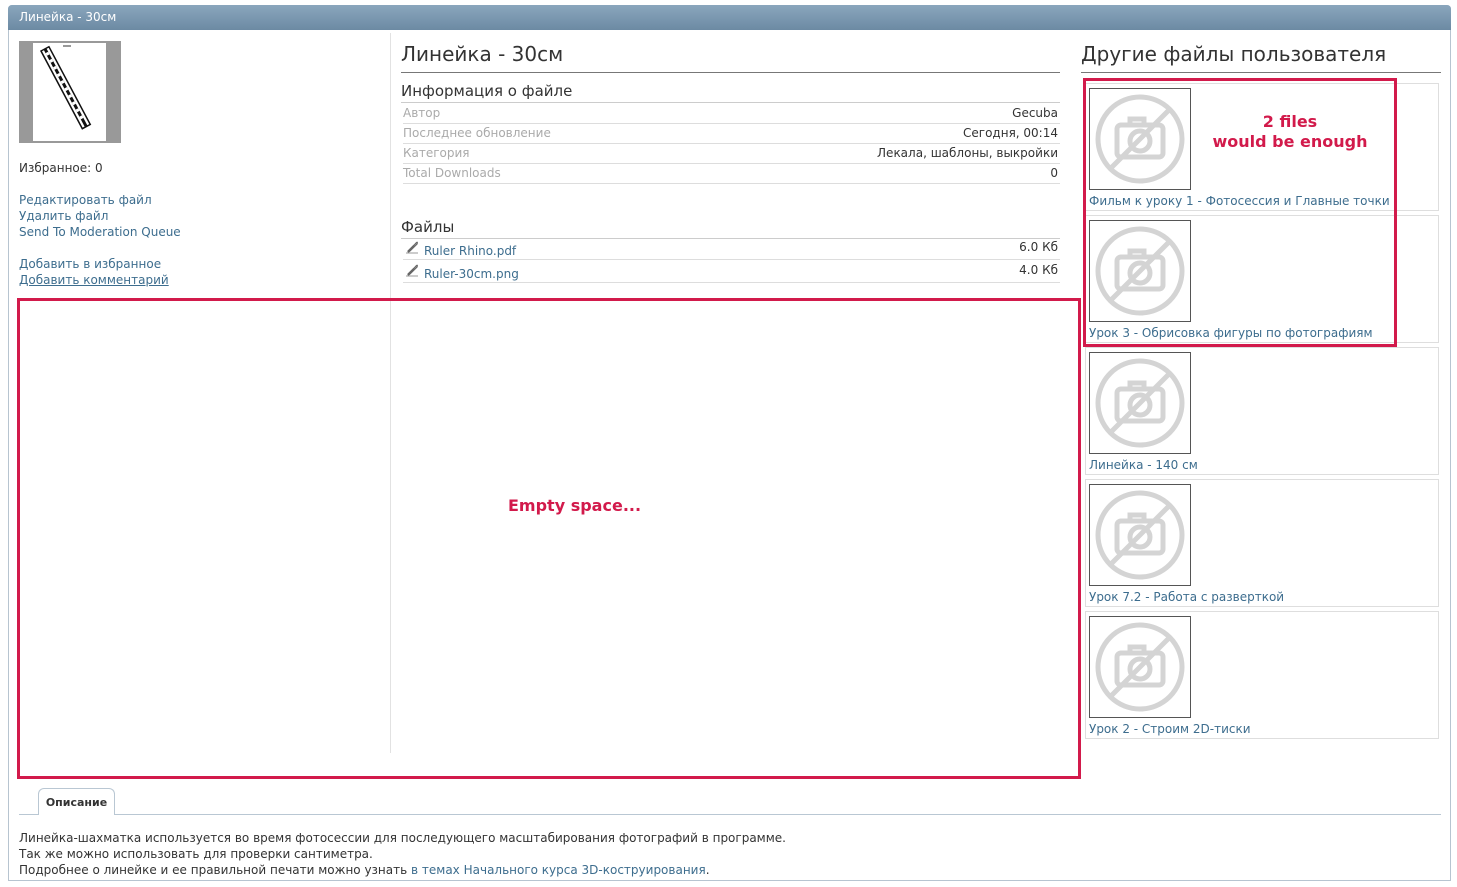 The height and width of the screenshot is (887, 1457). Describe the element at coordinates (85, 200) in the screenshot. I see `edit-file-link: Редактировать файл` at that location.